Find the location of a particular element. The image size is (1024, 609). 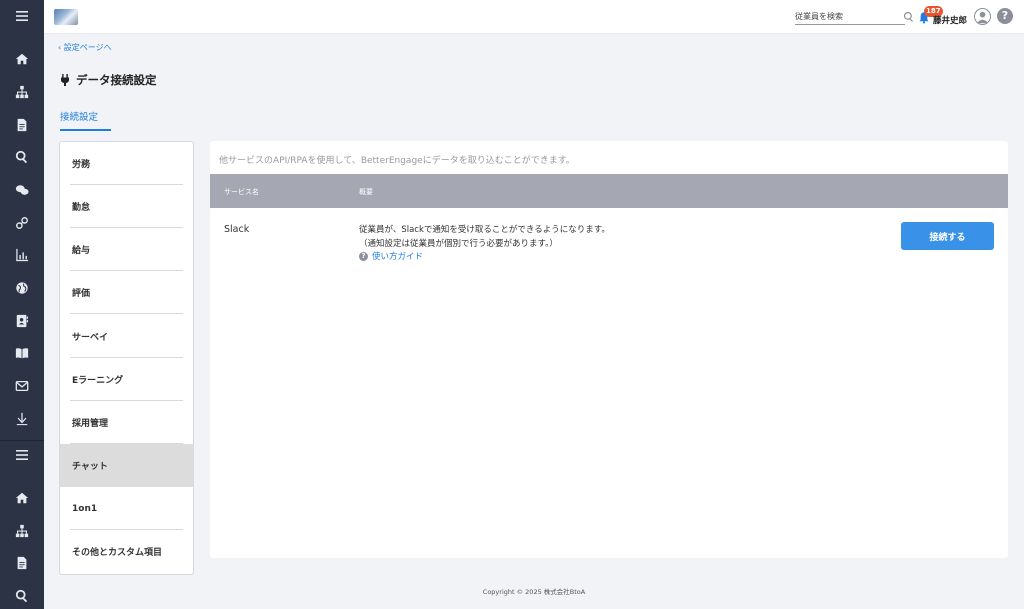

category-item-other: その他とカスタム項目 is located at coordinates (126, 551).